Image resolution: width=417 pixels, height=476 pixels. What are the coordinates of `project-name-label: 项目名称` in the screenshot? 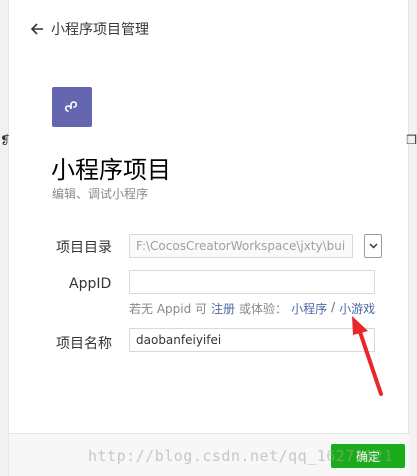 It's located at (84, 344).